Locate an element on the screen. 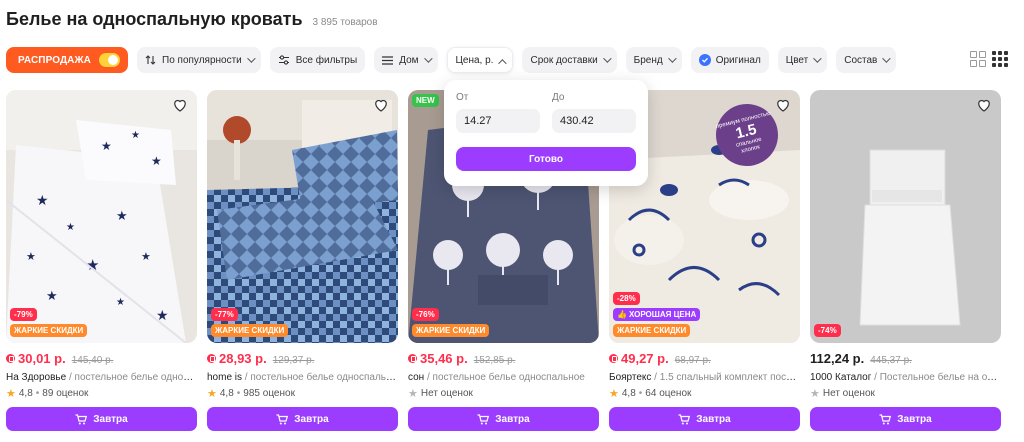 The width and height of the screenshot is (1024, 442). page-title: Белье на односпальную кровать is located at coordinates (154, 19).